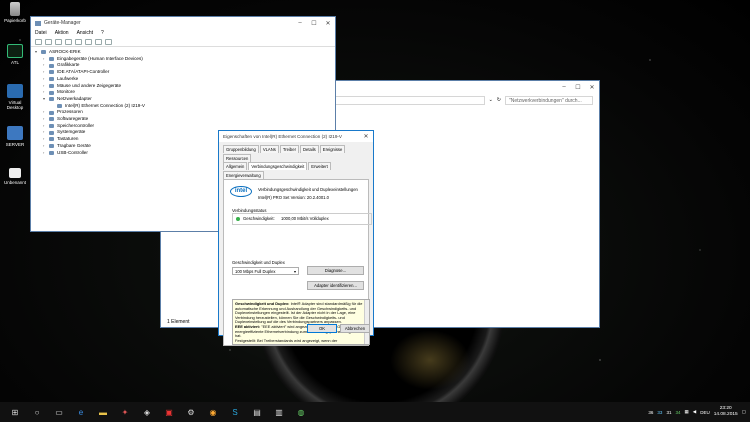 This screenshot has height=422, width=750. Describe the element at coordinates (71, 132) in the screenshot. I see `tree-item-label: Systemgeräte` at that location.